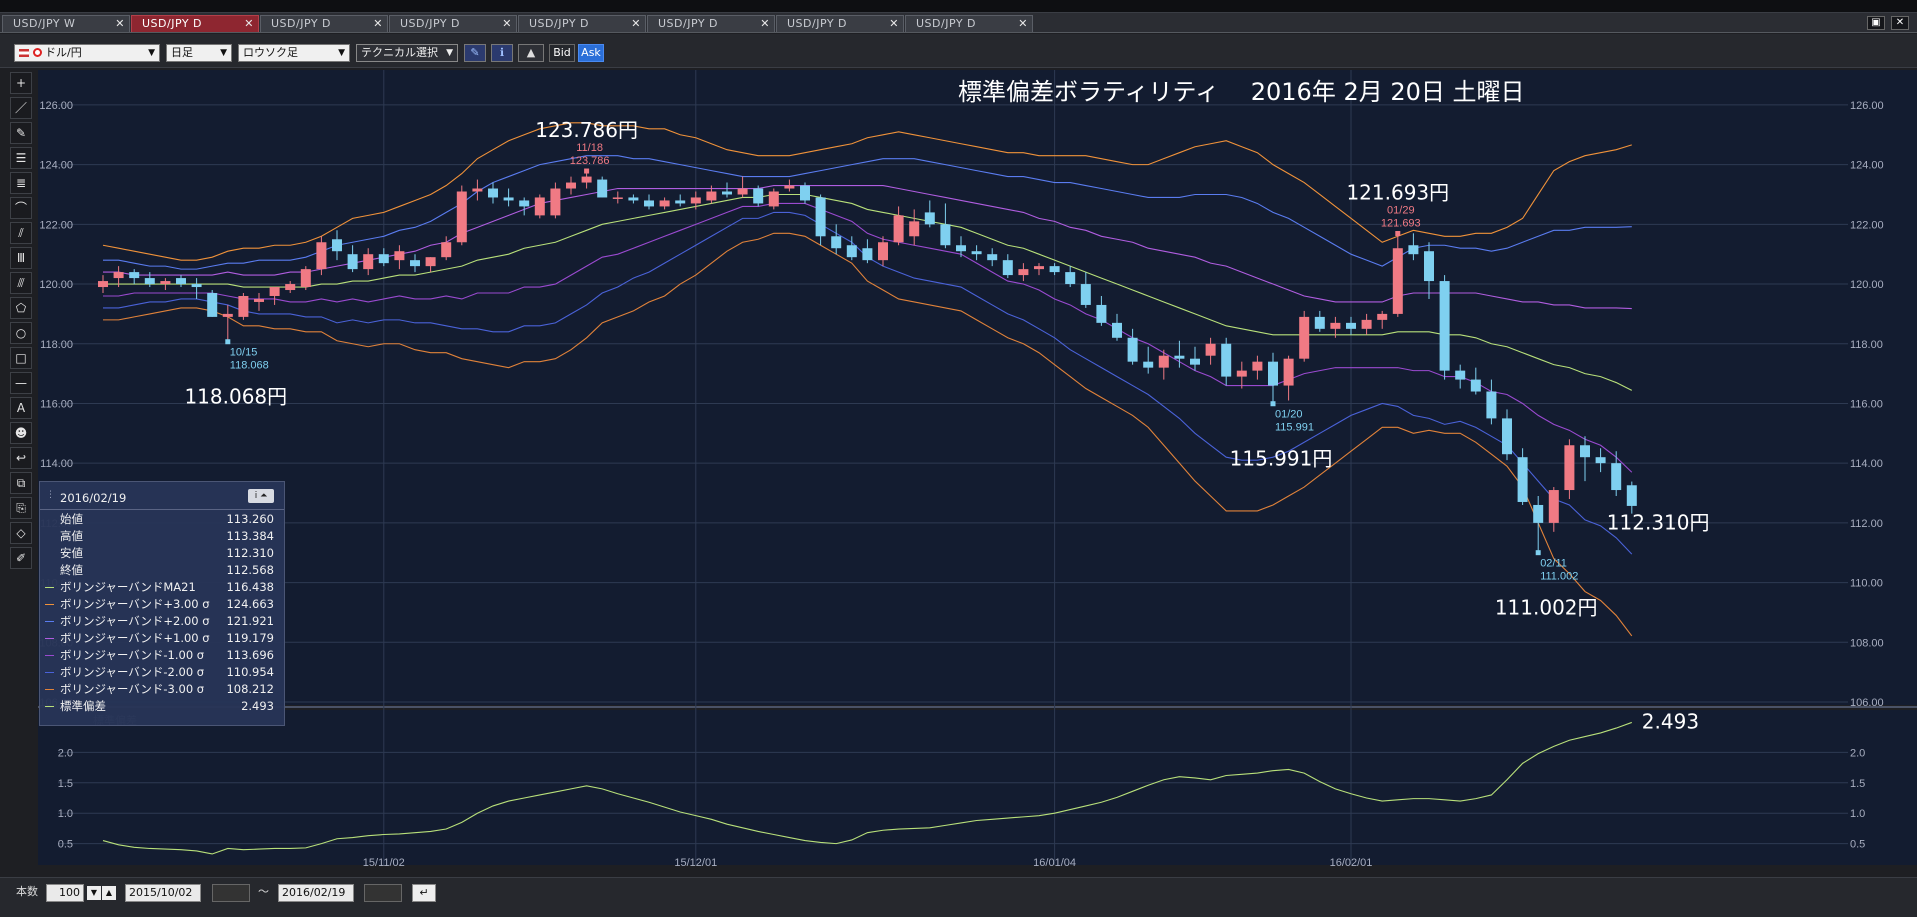 This screenshot has height=917, width=1917. I want to click on last-low-label: 112.310円, so click(1658, 523).